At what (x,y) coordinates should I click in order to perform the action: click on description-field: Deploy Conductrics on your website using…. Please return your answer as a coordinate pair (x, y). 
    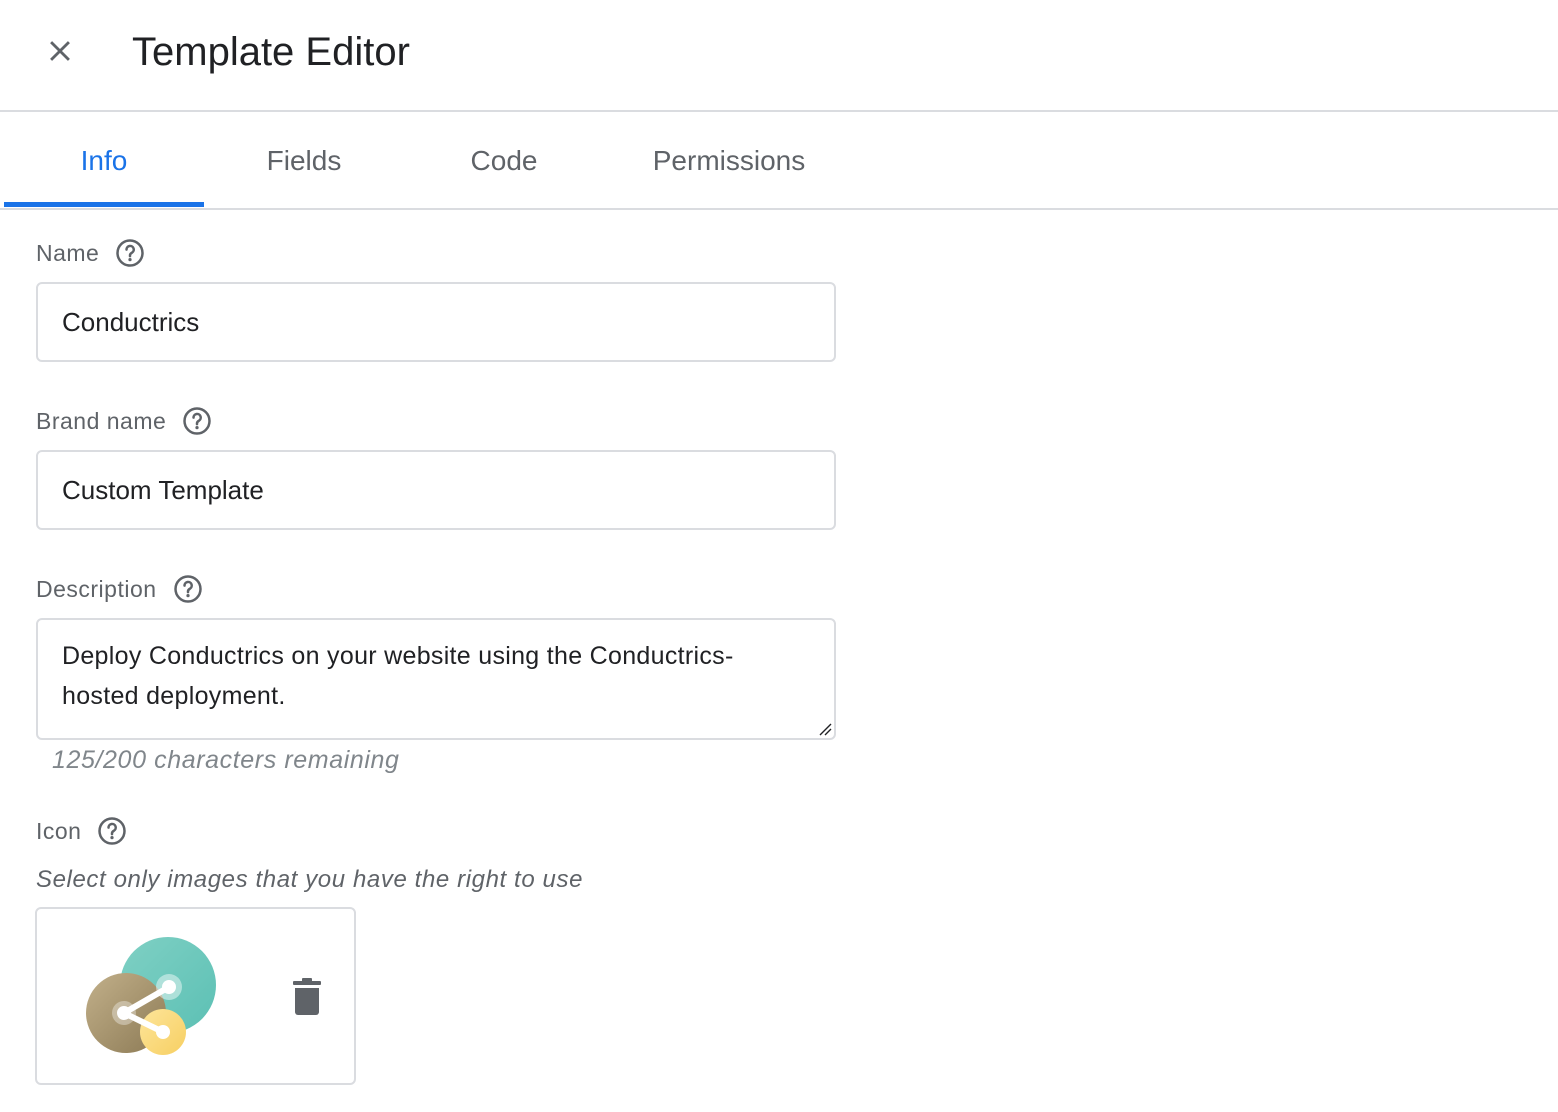
    Looking at the image, I should click on (436, 679).